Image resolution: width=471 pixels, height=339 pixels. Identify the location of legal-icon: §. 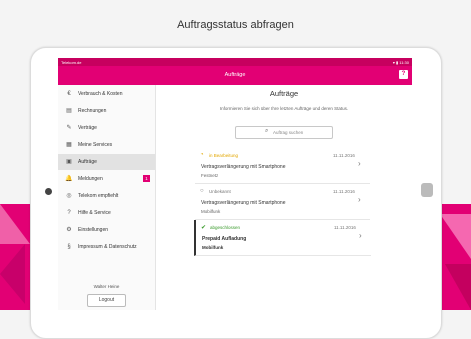
(69, 247).